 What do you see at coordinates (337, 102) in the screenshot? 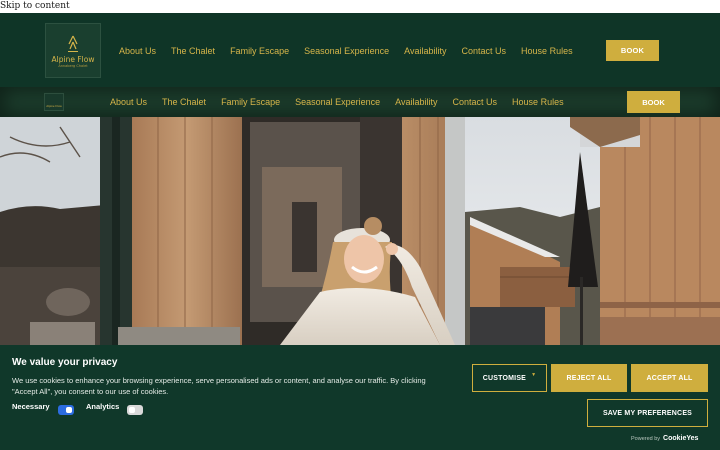
I see `sticky-nav-seasonal-experience: Seasonal Experience` at bounding box center [337, 102].